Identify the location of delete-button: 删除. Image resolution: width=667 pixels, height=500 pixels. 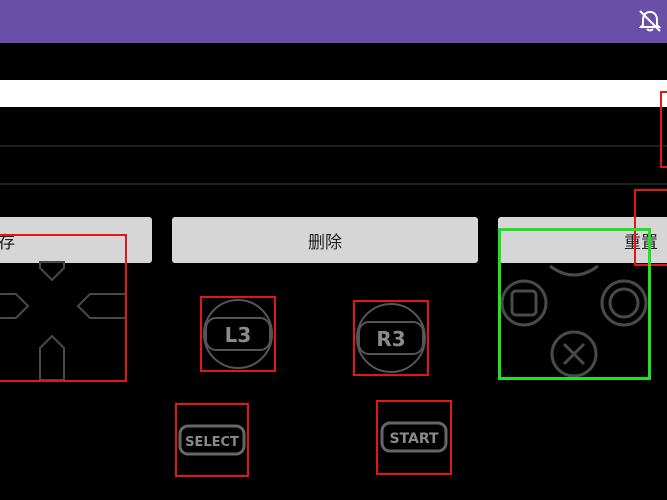
(325, 240).